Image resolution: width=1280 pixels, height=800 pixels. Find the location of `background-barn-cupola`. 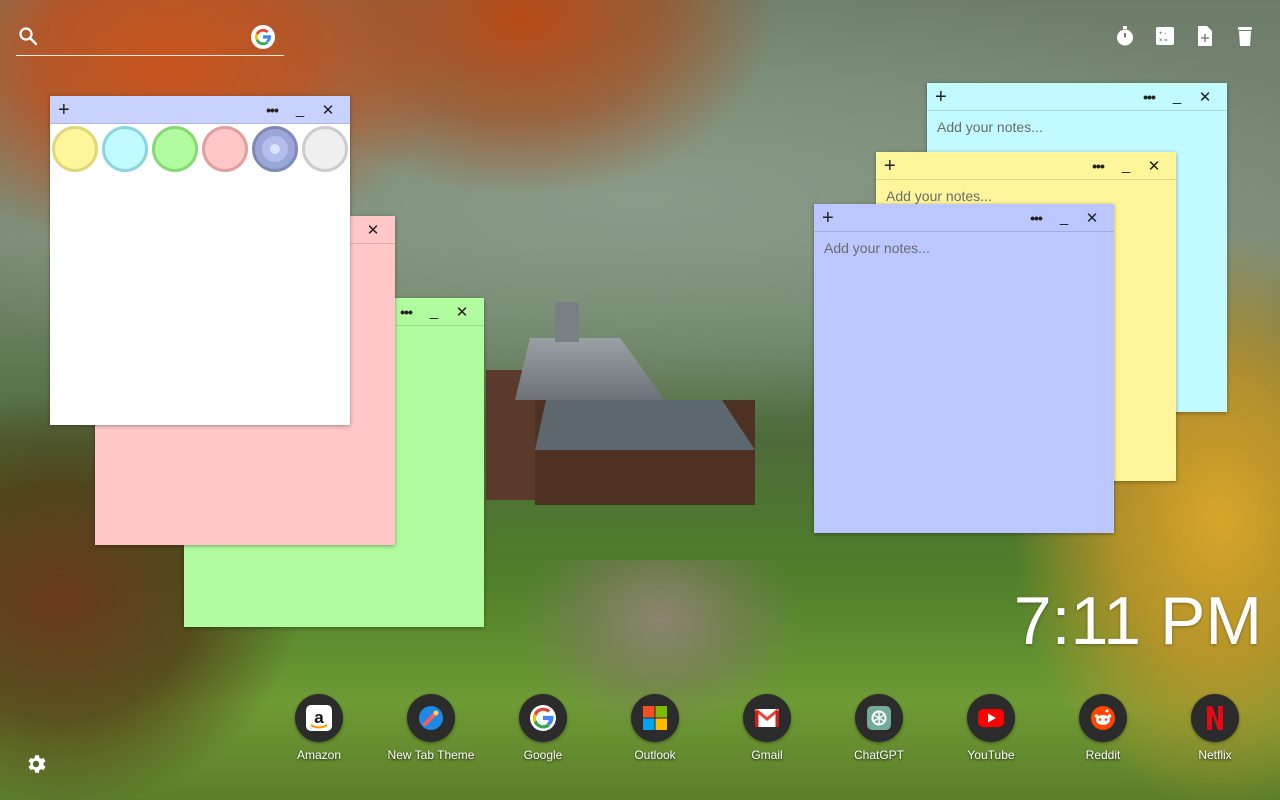

background-barn-cupola is located at coordinates (567, 322).